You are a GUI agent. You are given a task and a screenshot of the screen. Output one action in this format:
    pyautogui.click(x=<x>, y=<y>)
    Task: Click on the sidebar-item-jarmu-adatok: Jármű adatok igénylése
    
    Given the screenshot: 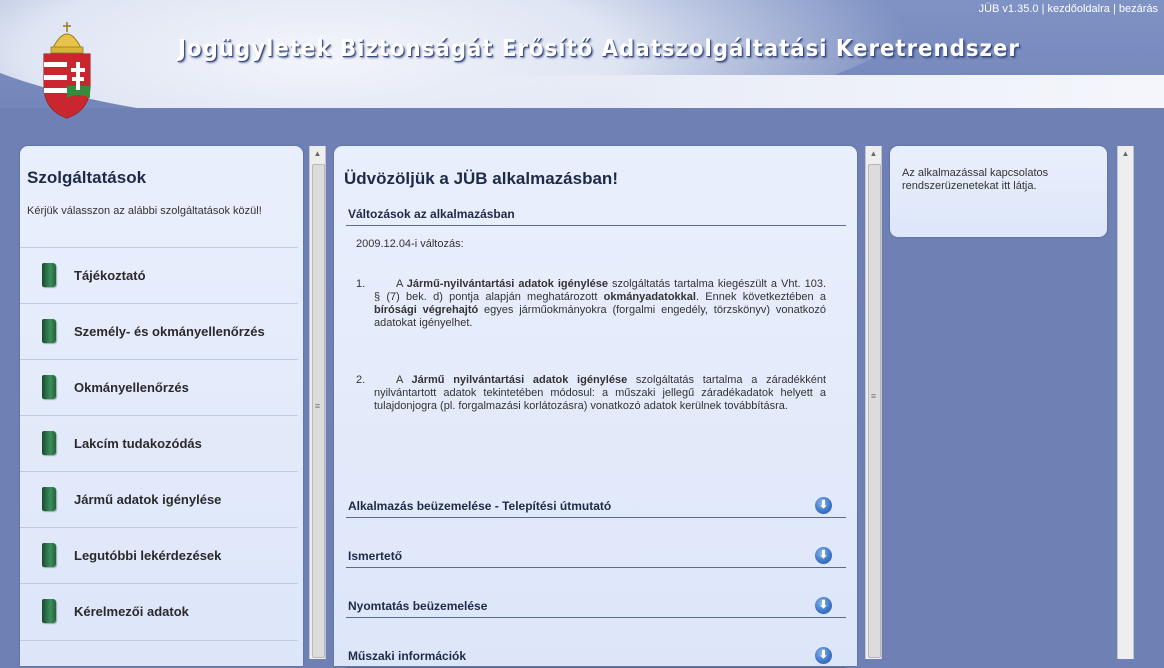 What is the action you would take?
    pyautogui.click(x=159, y=499)
    